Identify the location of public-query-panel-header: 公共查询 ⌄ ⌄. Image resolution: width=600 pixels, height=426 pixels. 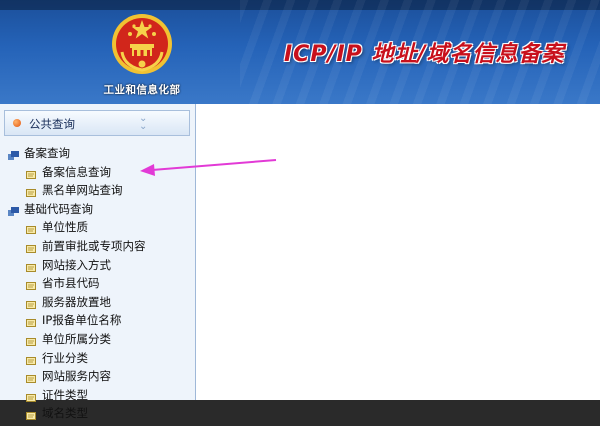
(97, 123).